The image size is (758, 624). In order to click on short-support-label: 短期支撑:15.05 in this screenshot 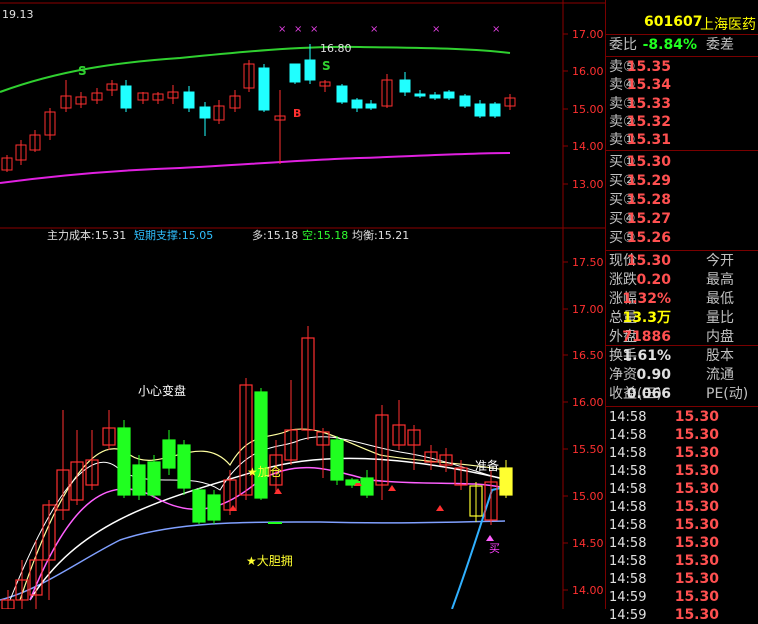, I will do `click(173, 235)`.